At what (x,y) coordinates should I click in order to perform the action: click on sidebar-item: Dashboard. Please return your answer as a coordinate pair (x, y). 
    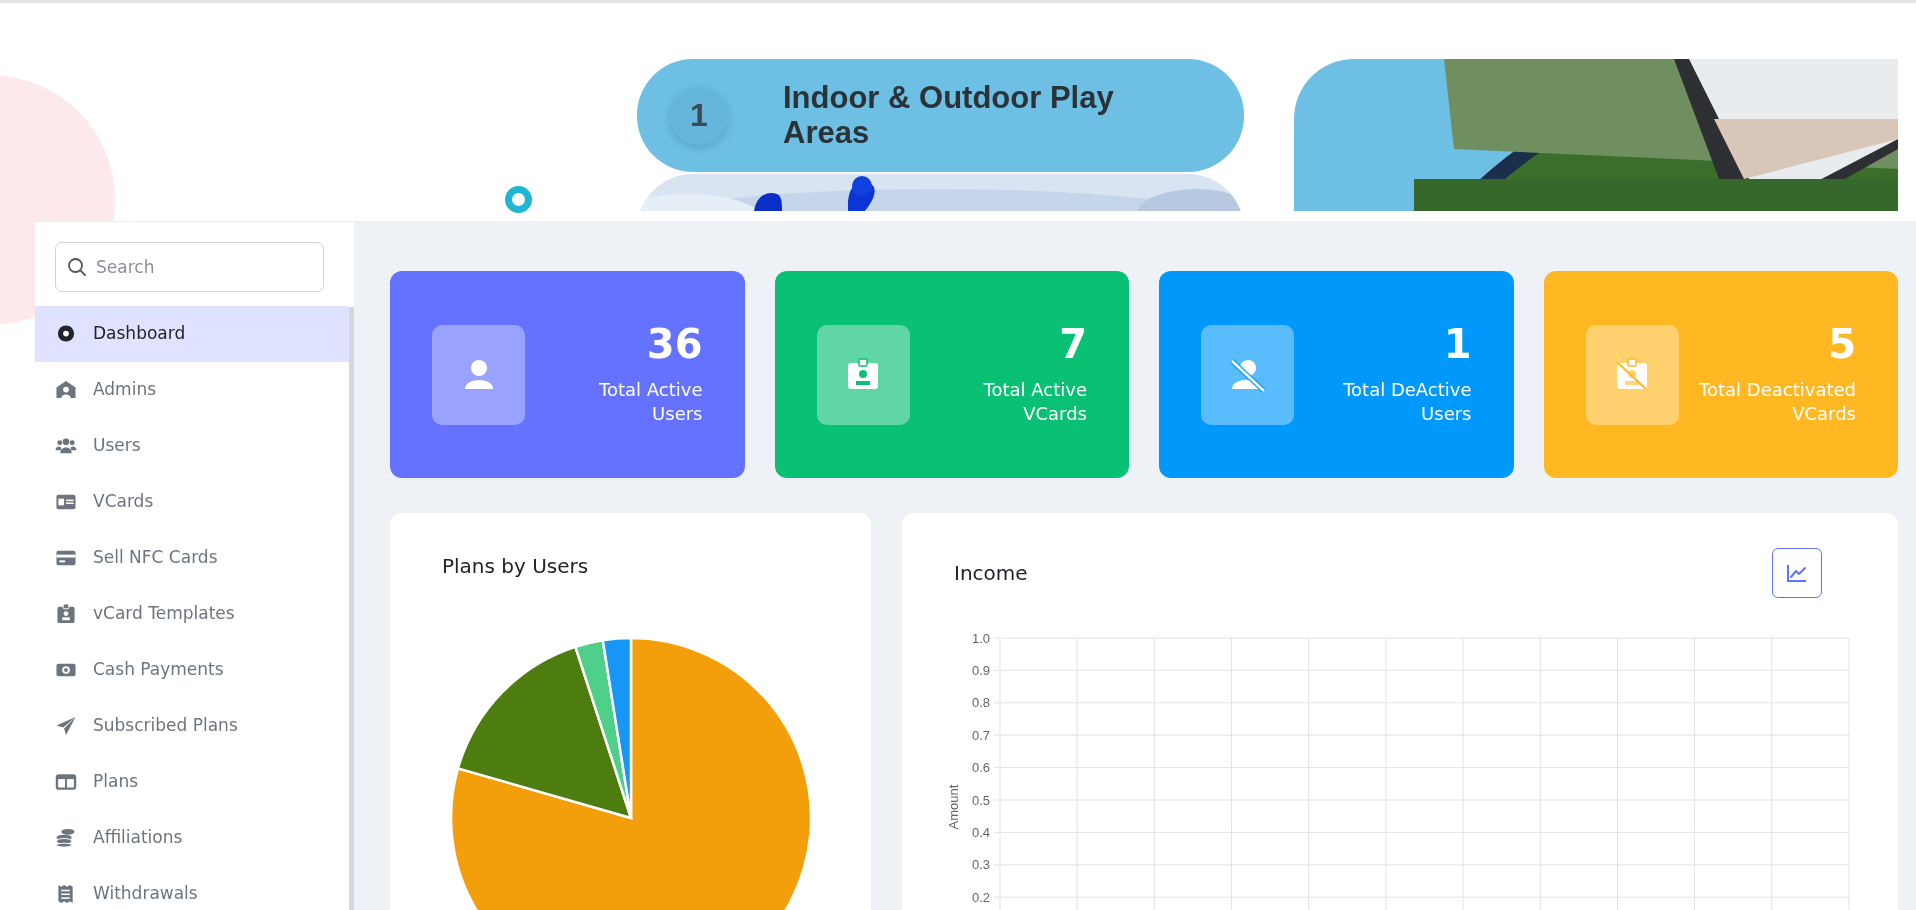
    Looking at the image, I should click on (192, 334).